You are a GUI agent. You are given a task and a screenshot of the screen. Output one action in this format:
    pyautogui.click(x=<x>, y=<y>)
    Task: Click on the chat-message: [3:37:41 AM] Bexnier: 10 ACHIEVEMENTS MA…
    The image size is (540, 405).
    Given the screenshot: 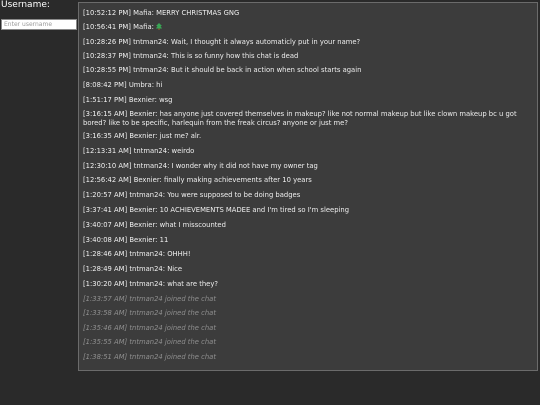 What is the action you would take?
    pyautogui.click(x=216, y=210)
    